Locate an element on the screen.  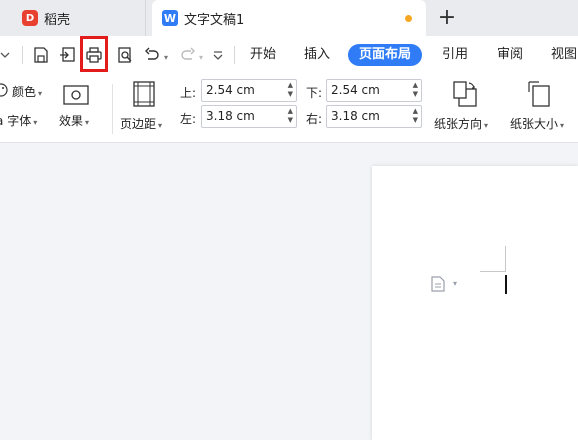
writer-logo-icon: W is located at coordinates (170, 18).